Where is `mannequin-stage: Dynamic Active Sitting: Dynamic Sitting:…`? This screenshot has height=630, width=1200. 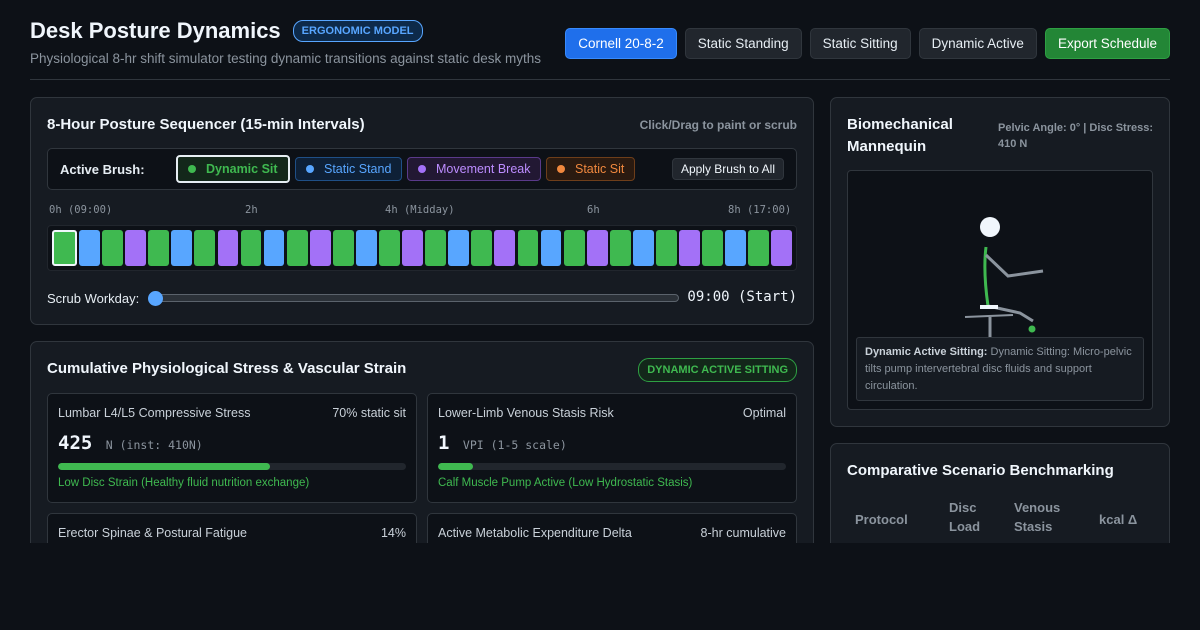 mannequin-stage: Dynamic Active Sitting: Dynamic Sitting:… is located at coordinates (1000, 290).